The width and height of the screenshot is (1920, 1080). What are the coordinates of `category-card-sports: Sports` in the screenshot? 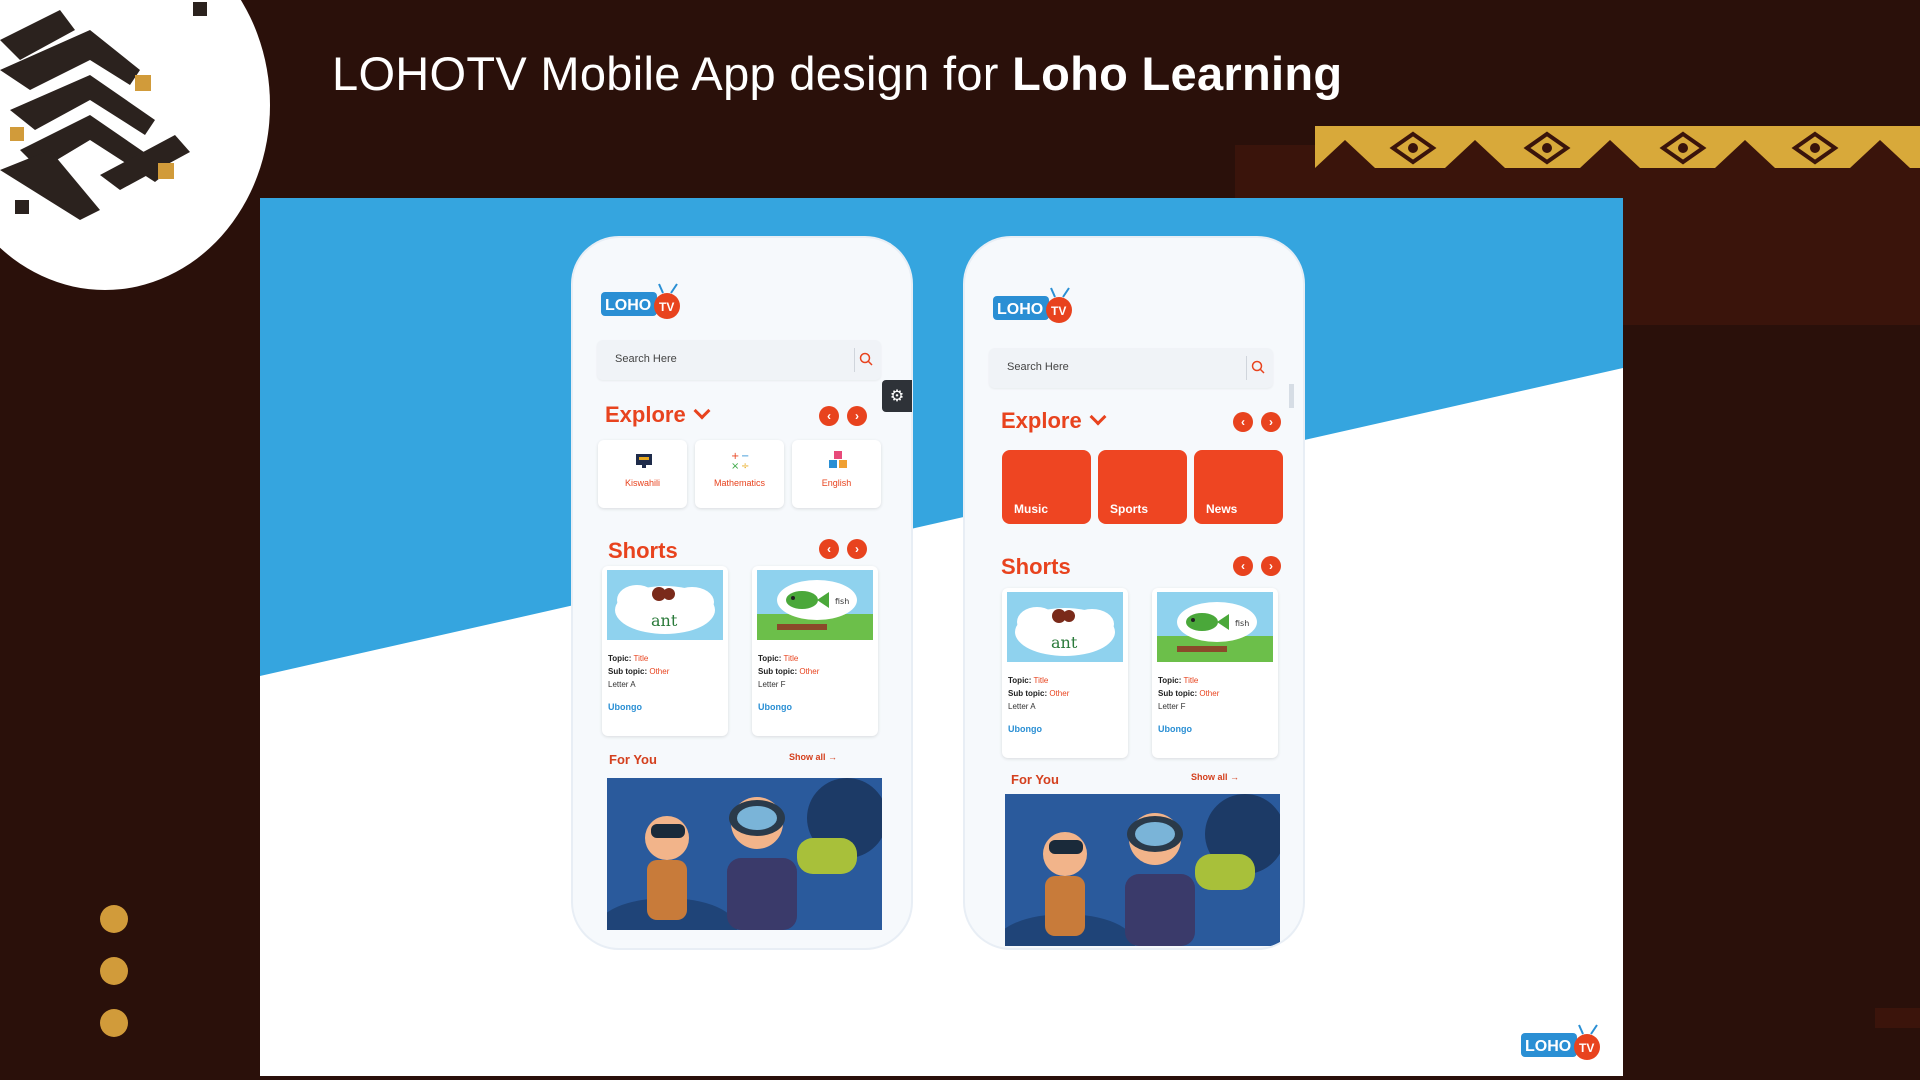 It's located at (1142, 487).